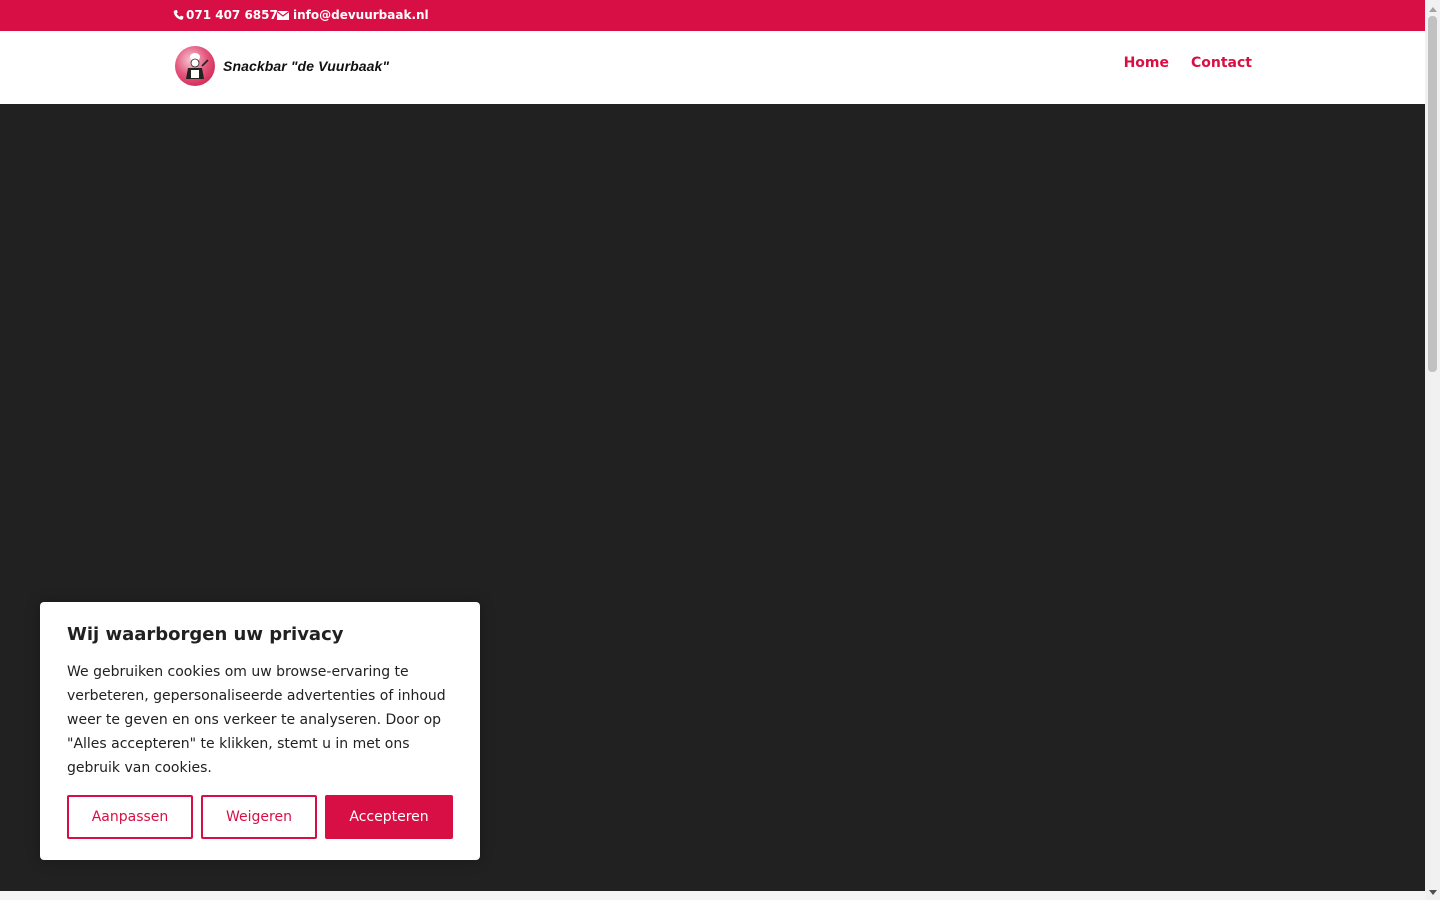 Image resolution: width=1440 pixels, height=900 pixels. What do you see at coordinates (1188, 63) in the screenshot?
I see `main-nav: Home Contact` at bounding box center [1188, 63].